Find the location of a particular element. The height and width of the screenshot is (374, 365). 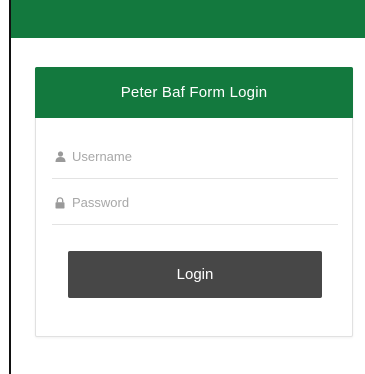

user-icon is located at coordinates (60, 157).